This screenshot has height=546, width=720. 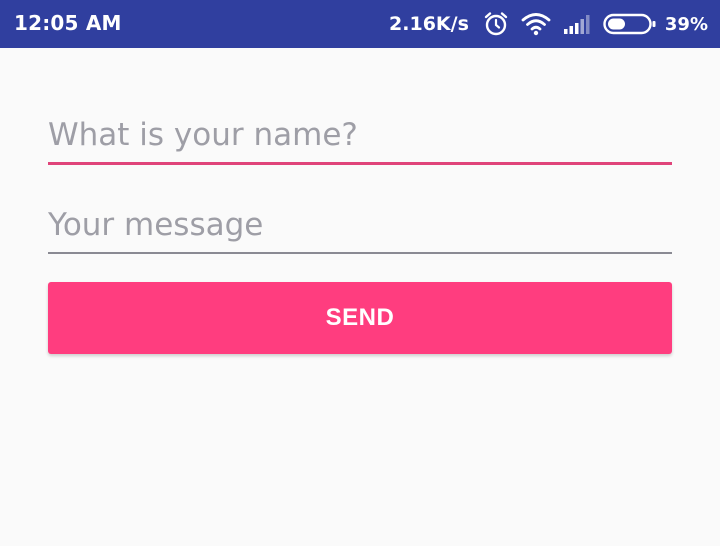 What do you see at coordinates (68, 23) in the screenshot?
I see `status-time: 12:05 AM` at bounding box center [68, 23].